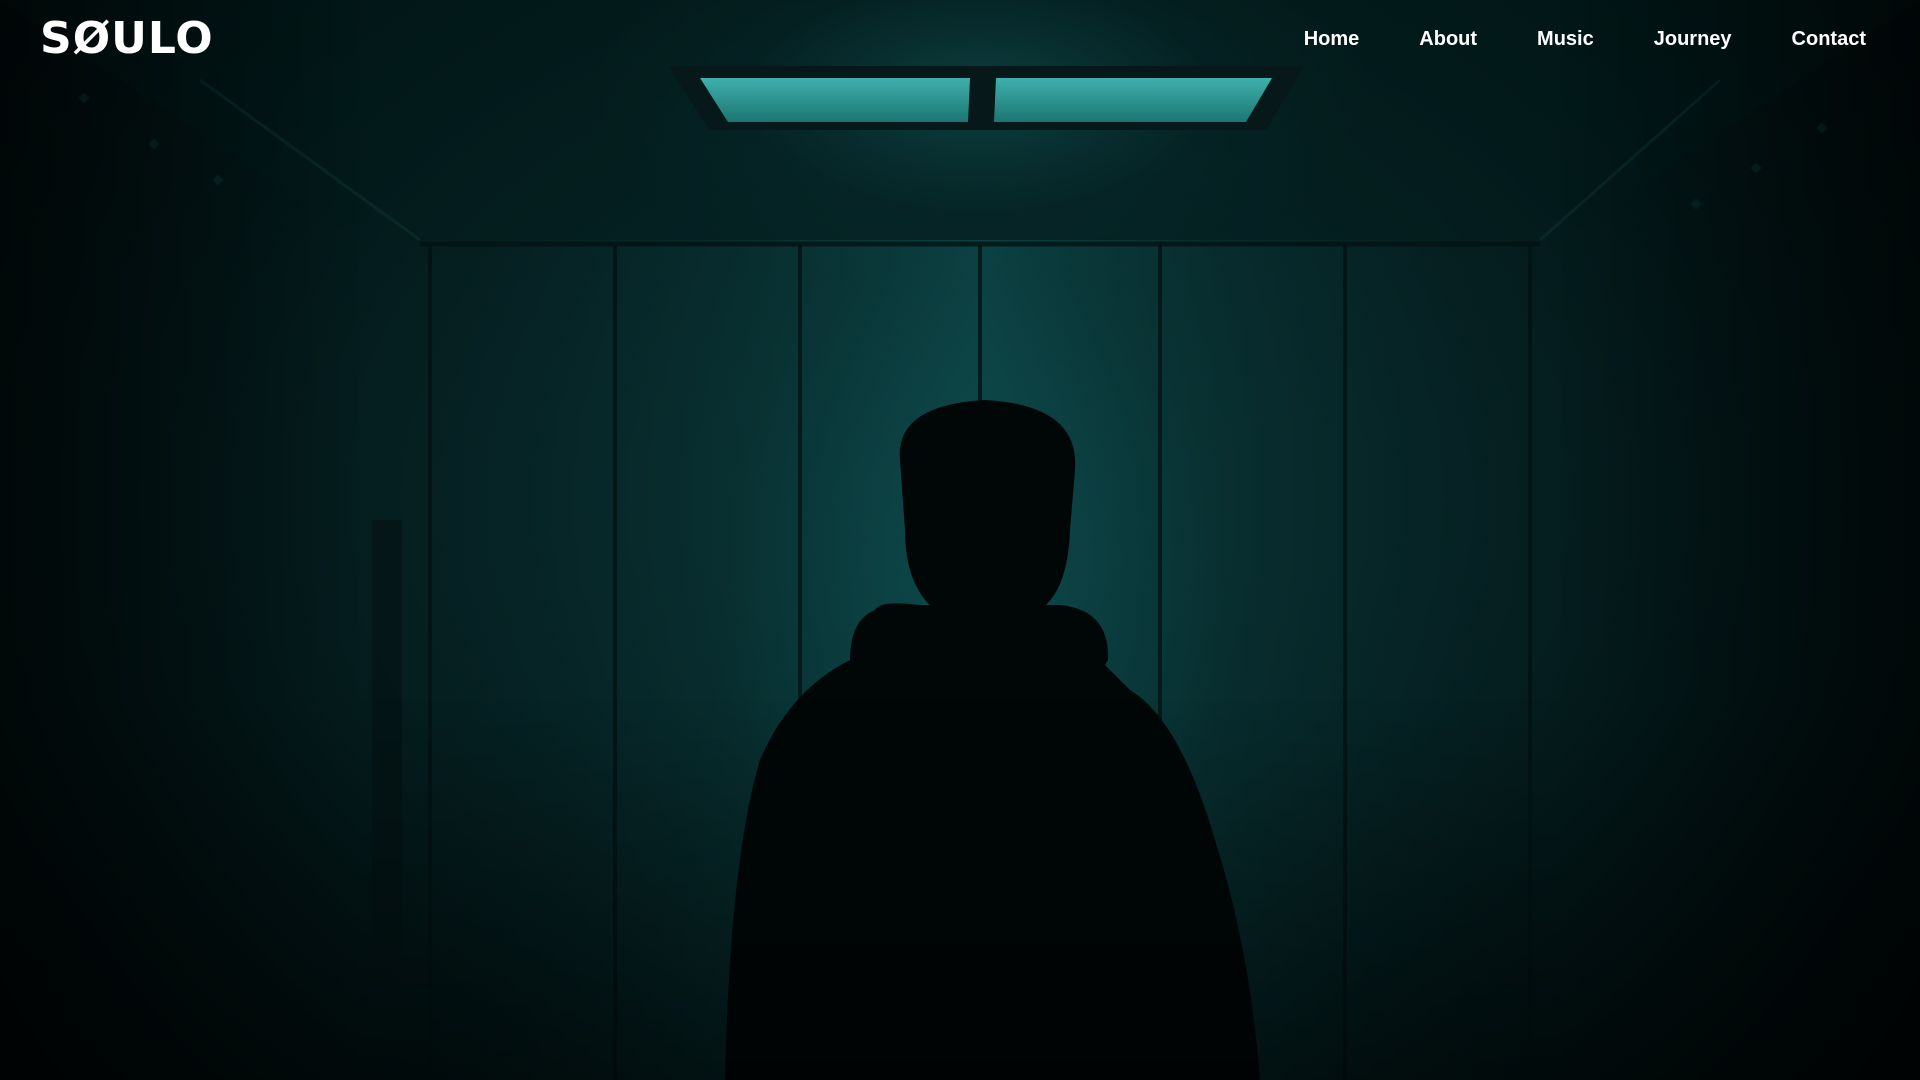  I want to click on brand-logo: SØULO, so click(127, 39).